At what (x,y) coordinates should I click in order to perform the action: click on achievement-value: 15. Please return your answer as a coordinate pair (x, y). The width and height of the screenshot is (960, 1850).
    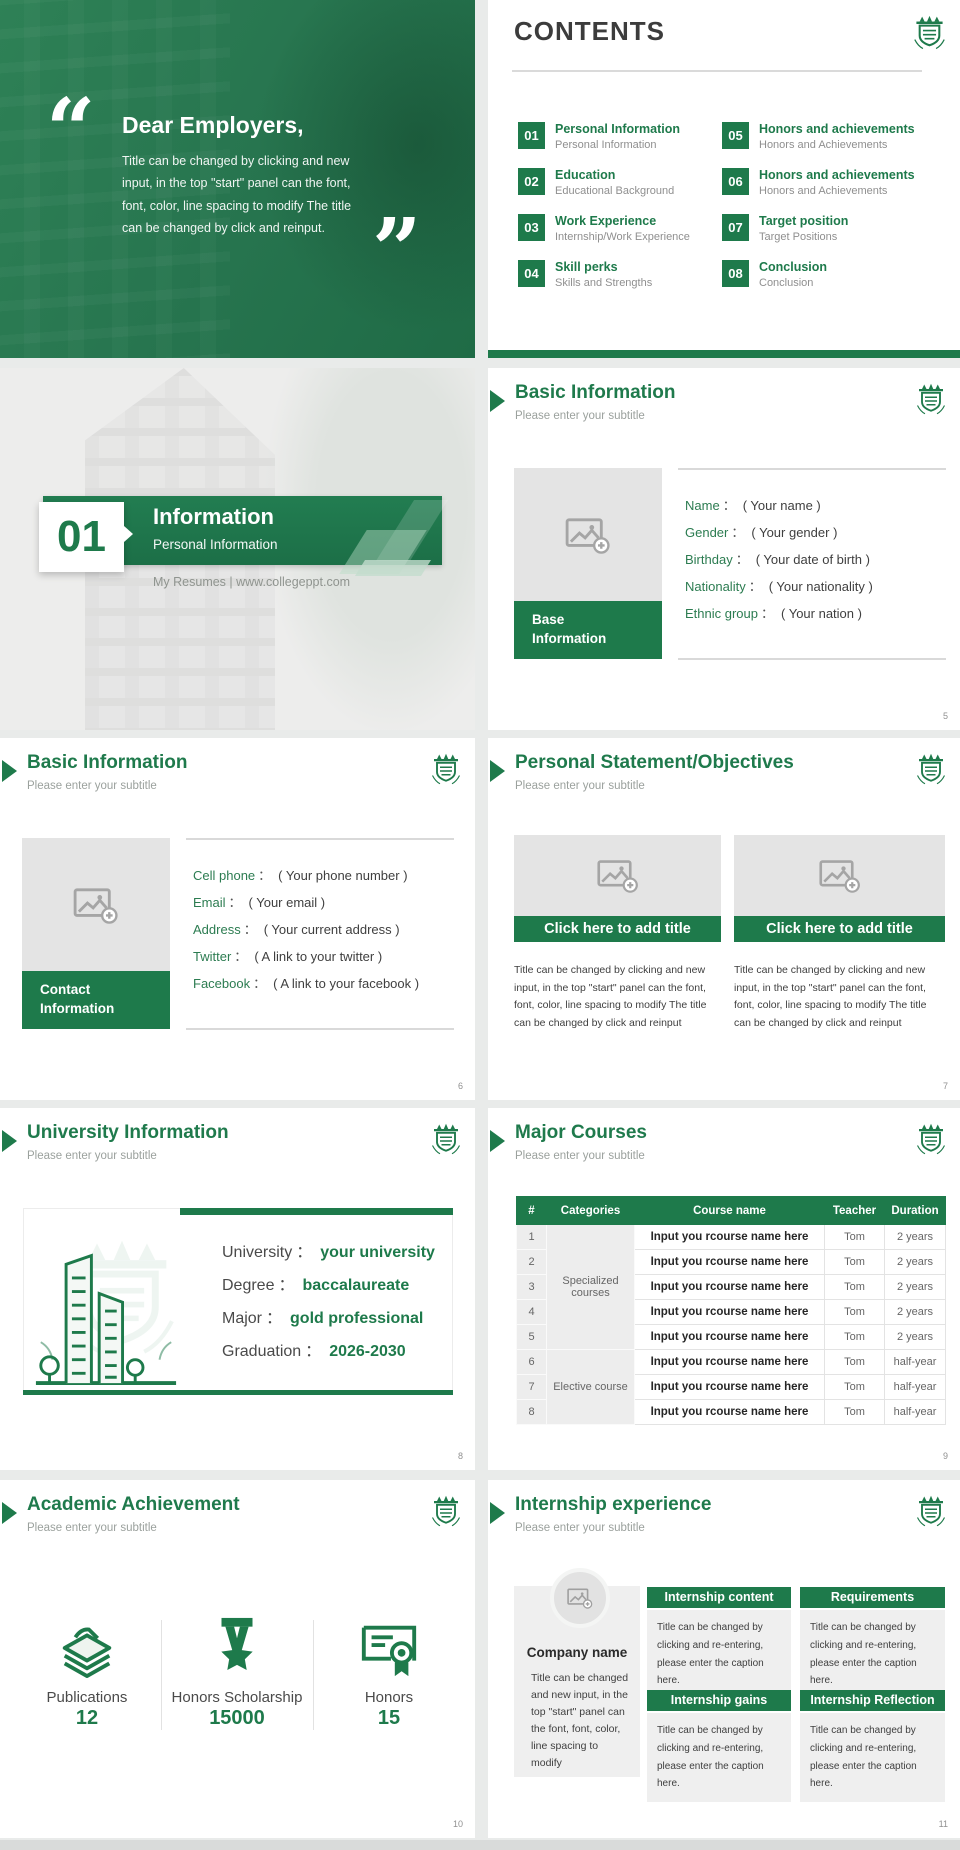
    Looking at the image, I should click on (389, 1718).